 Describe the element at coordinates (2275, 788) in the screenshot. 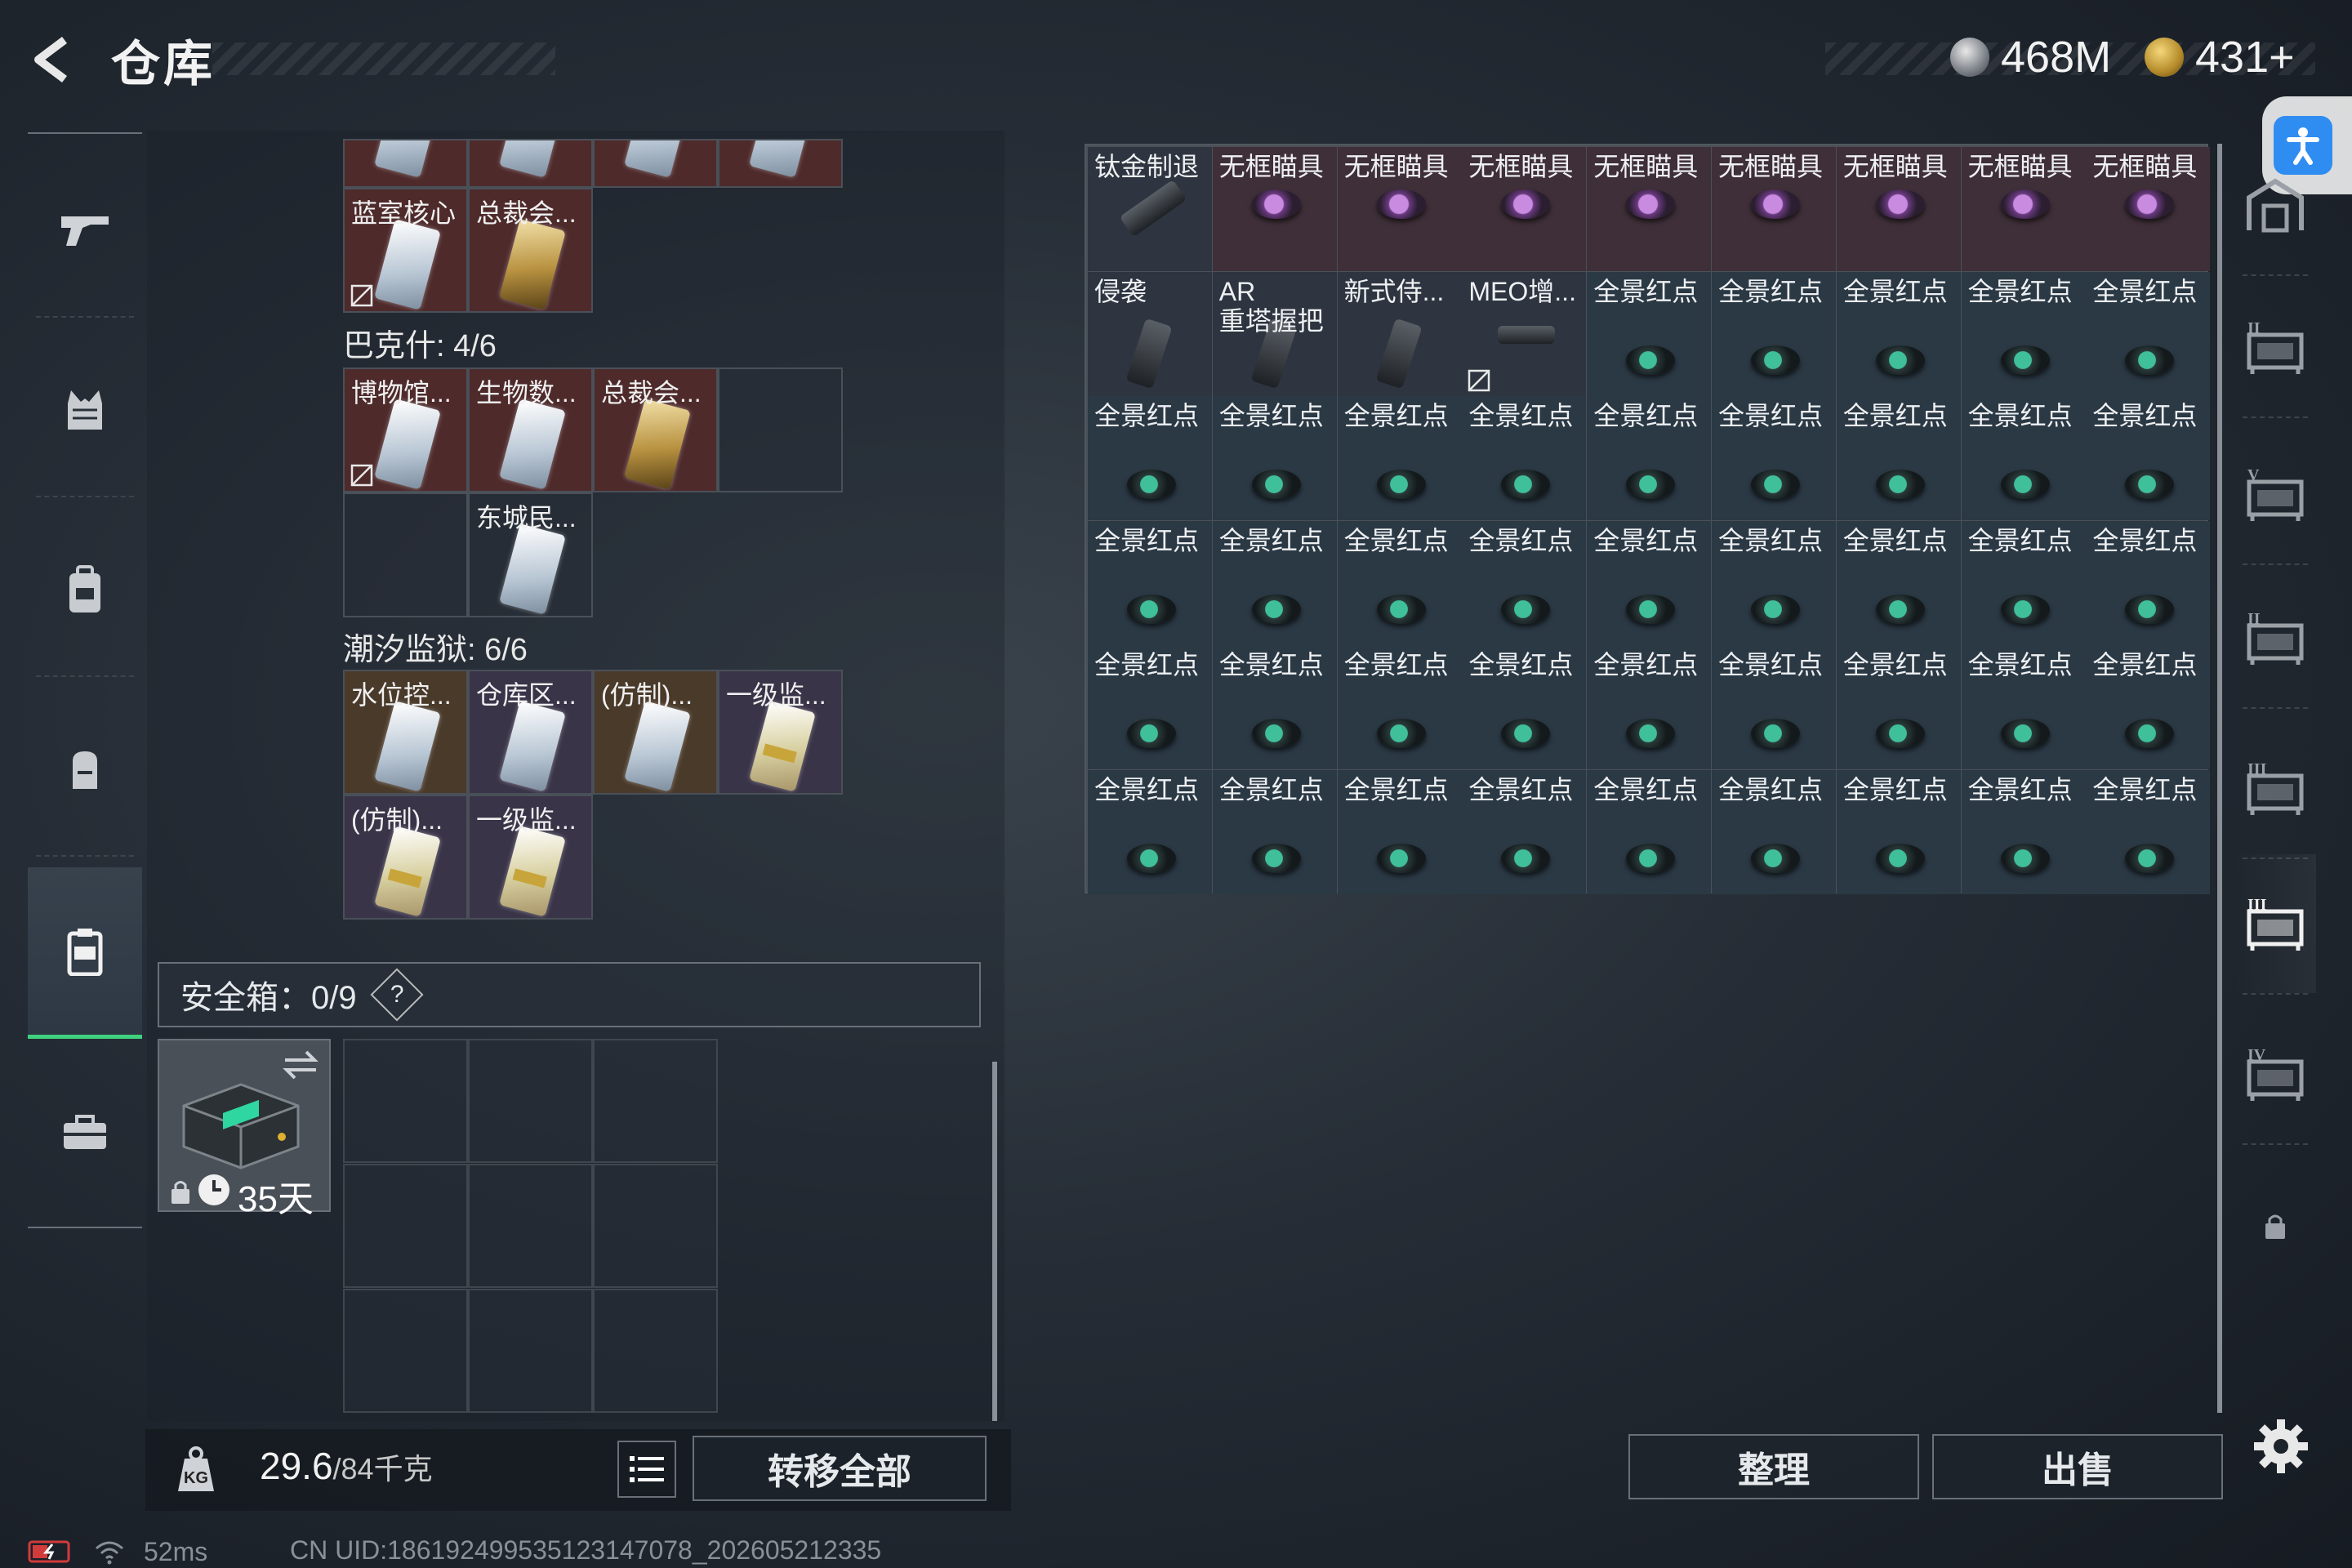

I see `warehouse-page-5: III` at that location.